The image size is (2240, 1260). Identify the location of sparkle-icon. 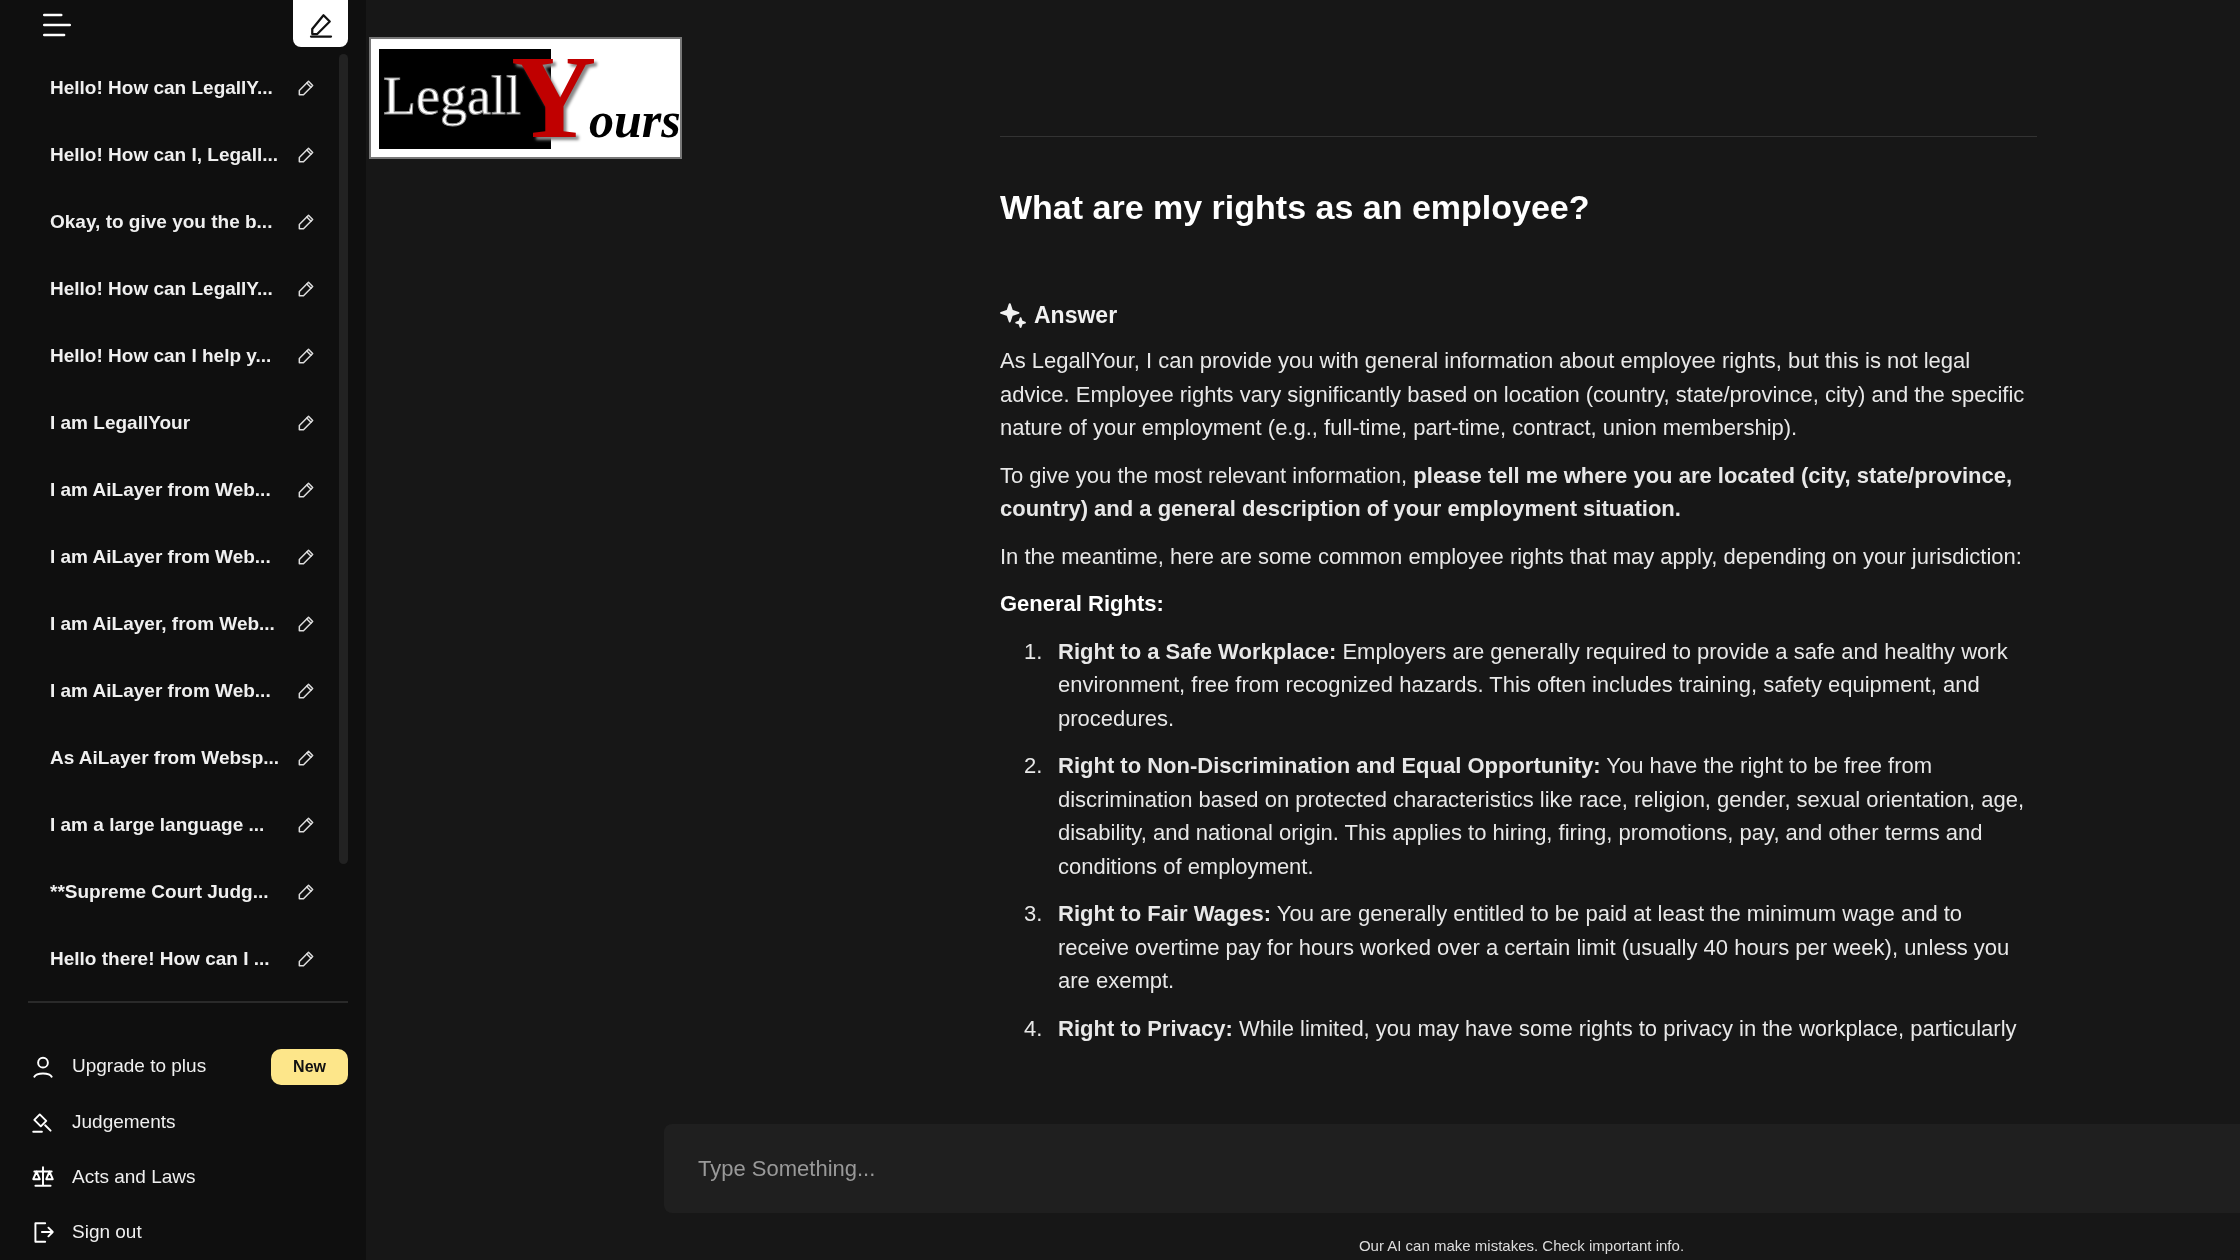
(1013, 315).